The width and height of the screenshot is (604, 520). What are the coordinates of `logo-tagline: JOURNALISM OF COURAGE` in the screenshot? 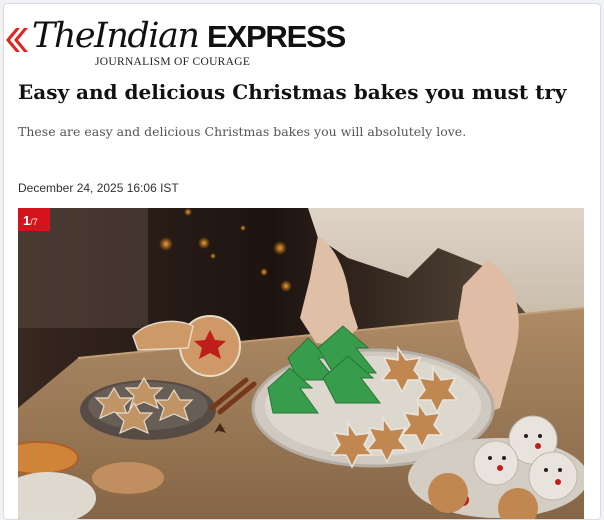 It's located at (173, 62).